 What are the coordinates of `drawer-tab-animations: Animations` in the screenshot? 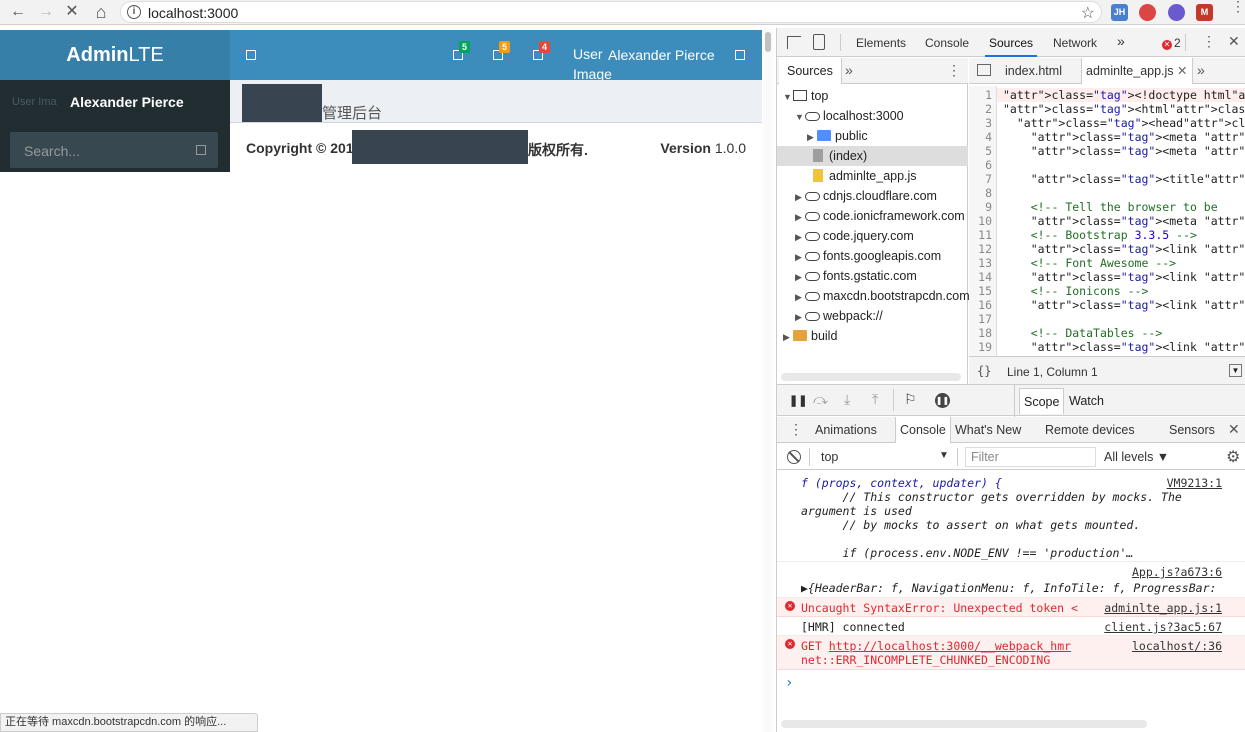 It's located at (846, 430).